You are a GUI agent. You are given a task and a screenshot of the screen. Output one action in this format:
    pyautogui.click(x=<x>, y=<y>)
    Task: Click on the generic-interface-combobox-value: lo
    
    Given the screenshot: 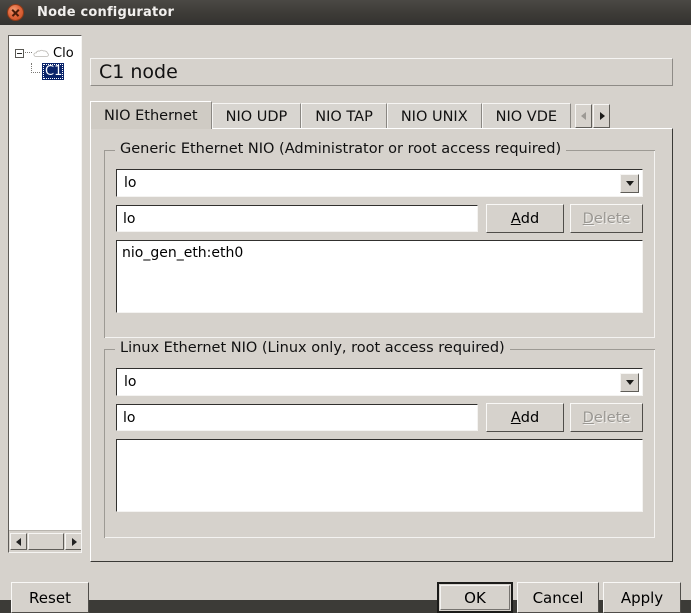 What is the action you would take?
    pyautogui.click(x=130, y=183)
    